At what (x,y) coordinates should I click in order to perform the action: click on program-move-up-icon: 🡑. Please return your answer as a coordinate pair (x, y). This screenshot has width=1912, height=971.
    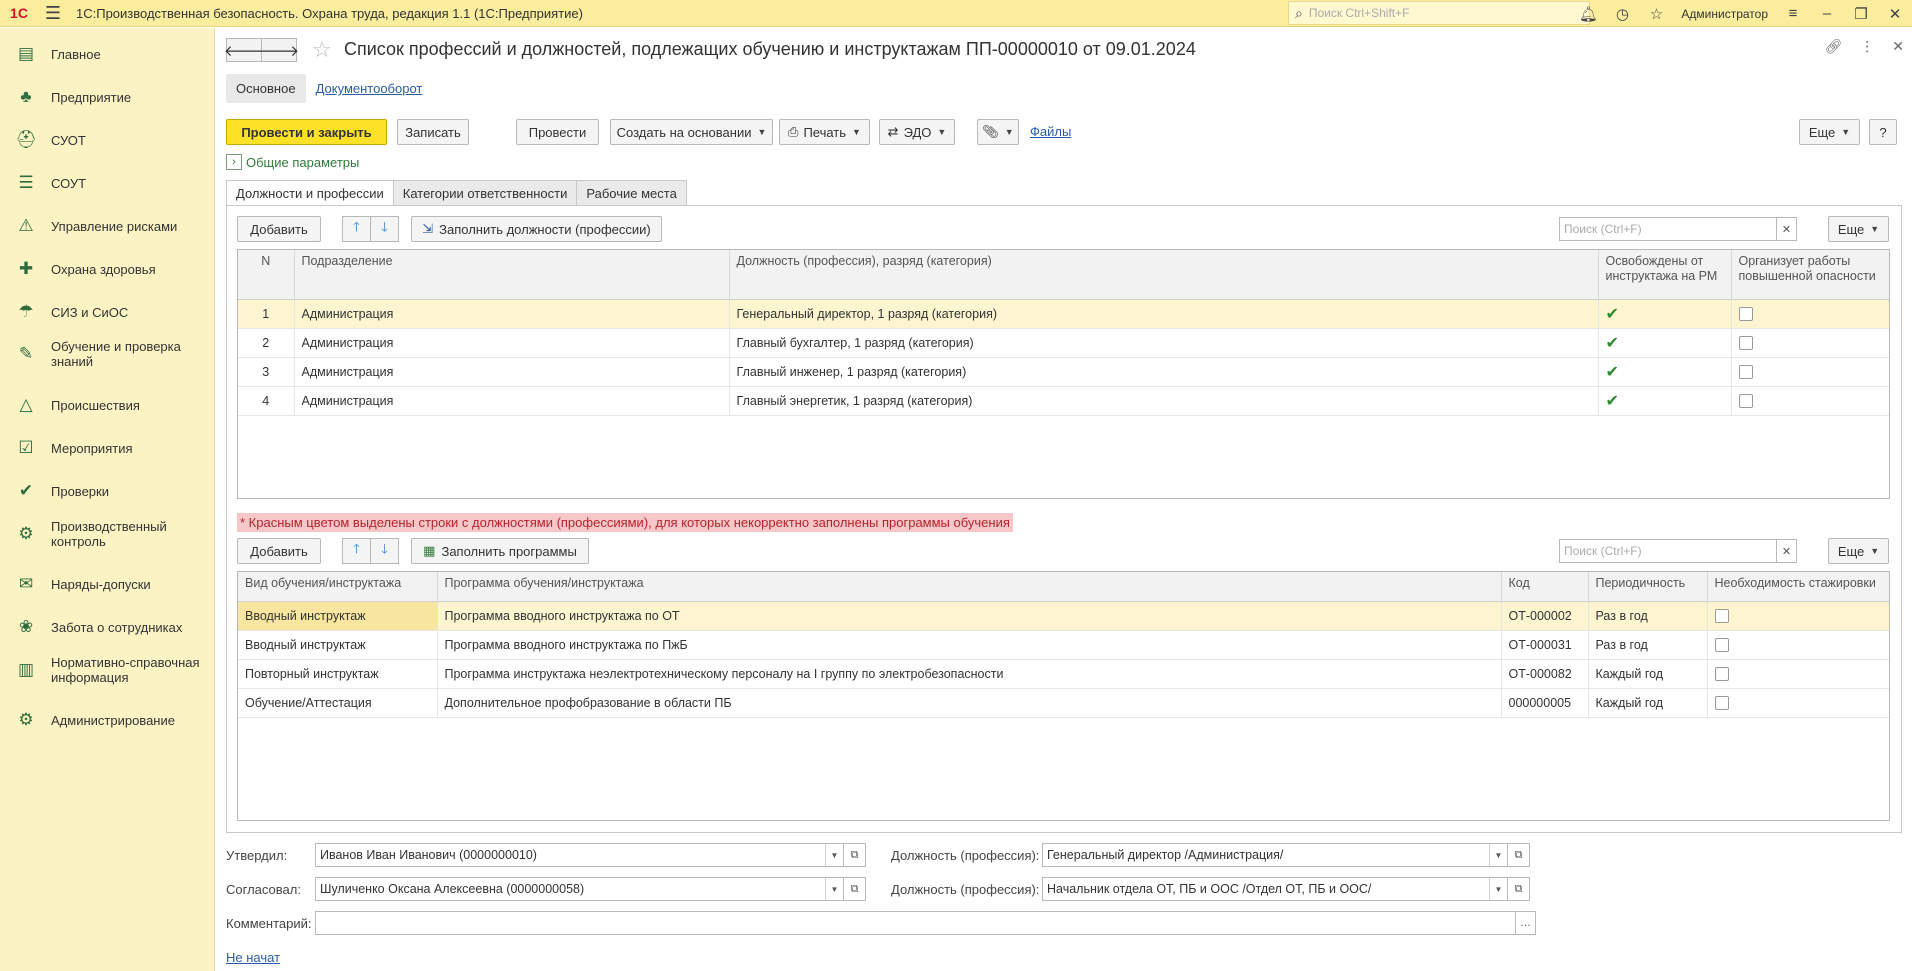
    Looking at the image, I should click on (356, 551).